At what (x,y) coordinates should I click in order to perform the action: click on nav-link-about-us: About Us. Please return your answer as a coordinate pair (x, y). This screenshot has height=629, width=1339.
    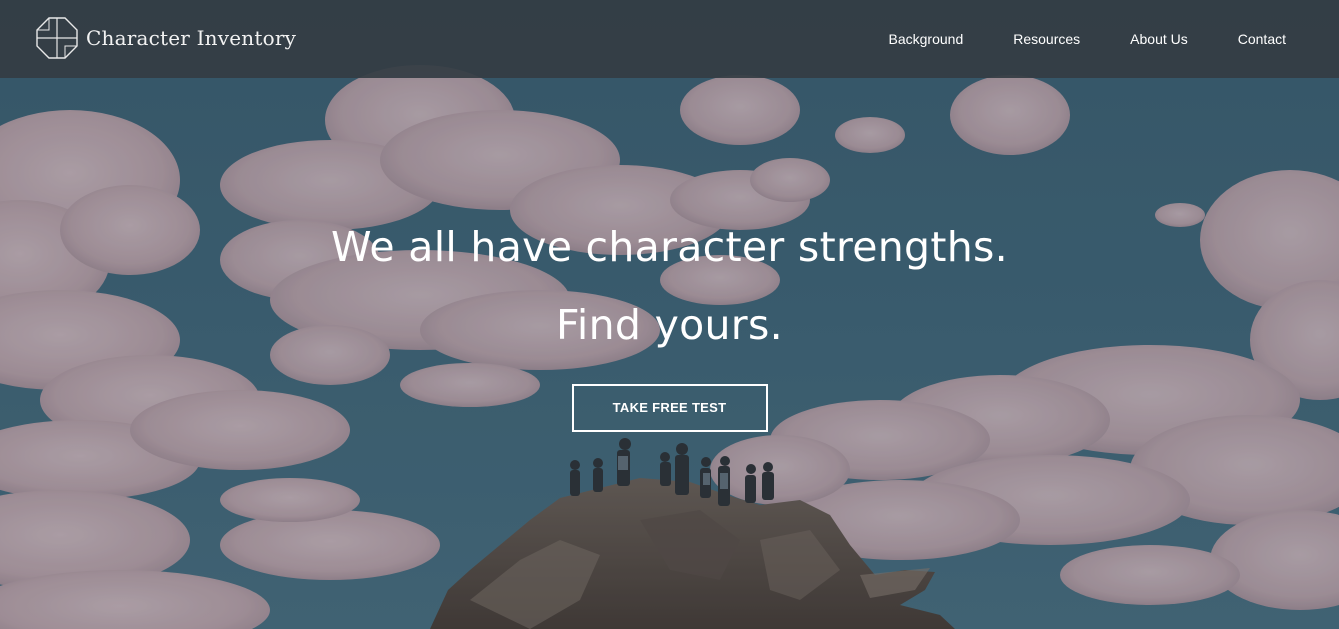
    Looking at the image, I should click on (1159, 39).